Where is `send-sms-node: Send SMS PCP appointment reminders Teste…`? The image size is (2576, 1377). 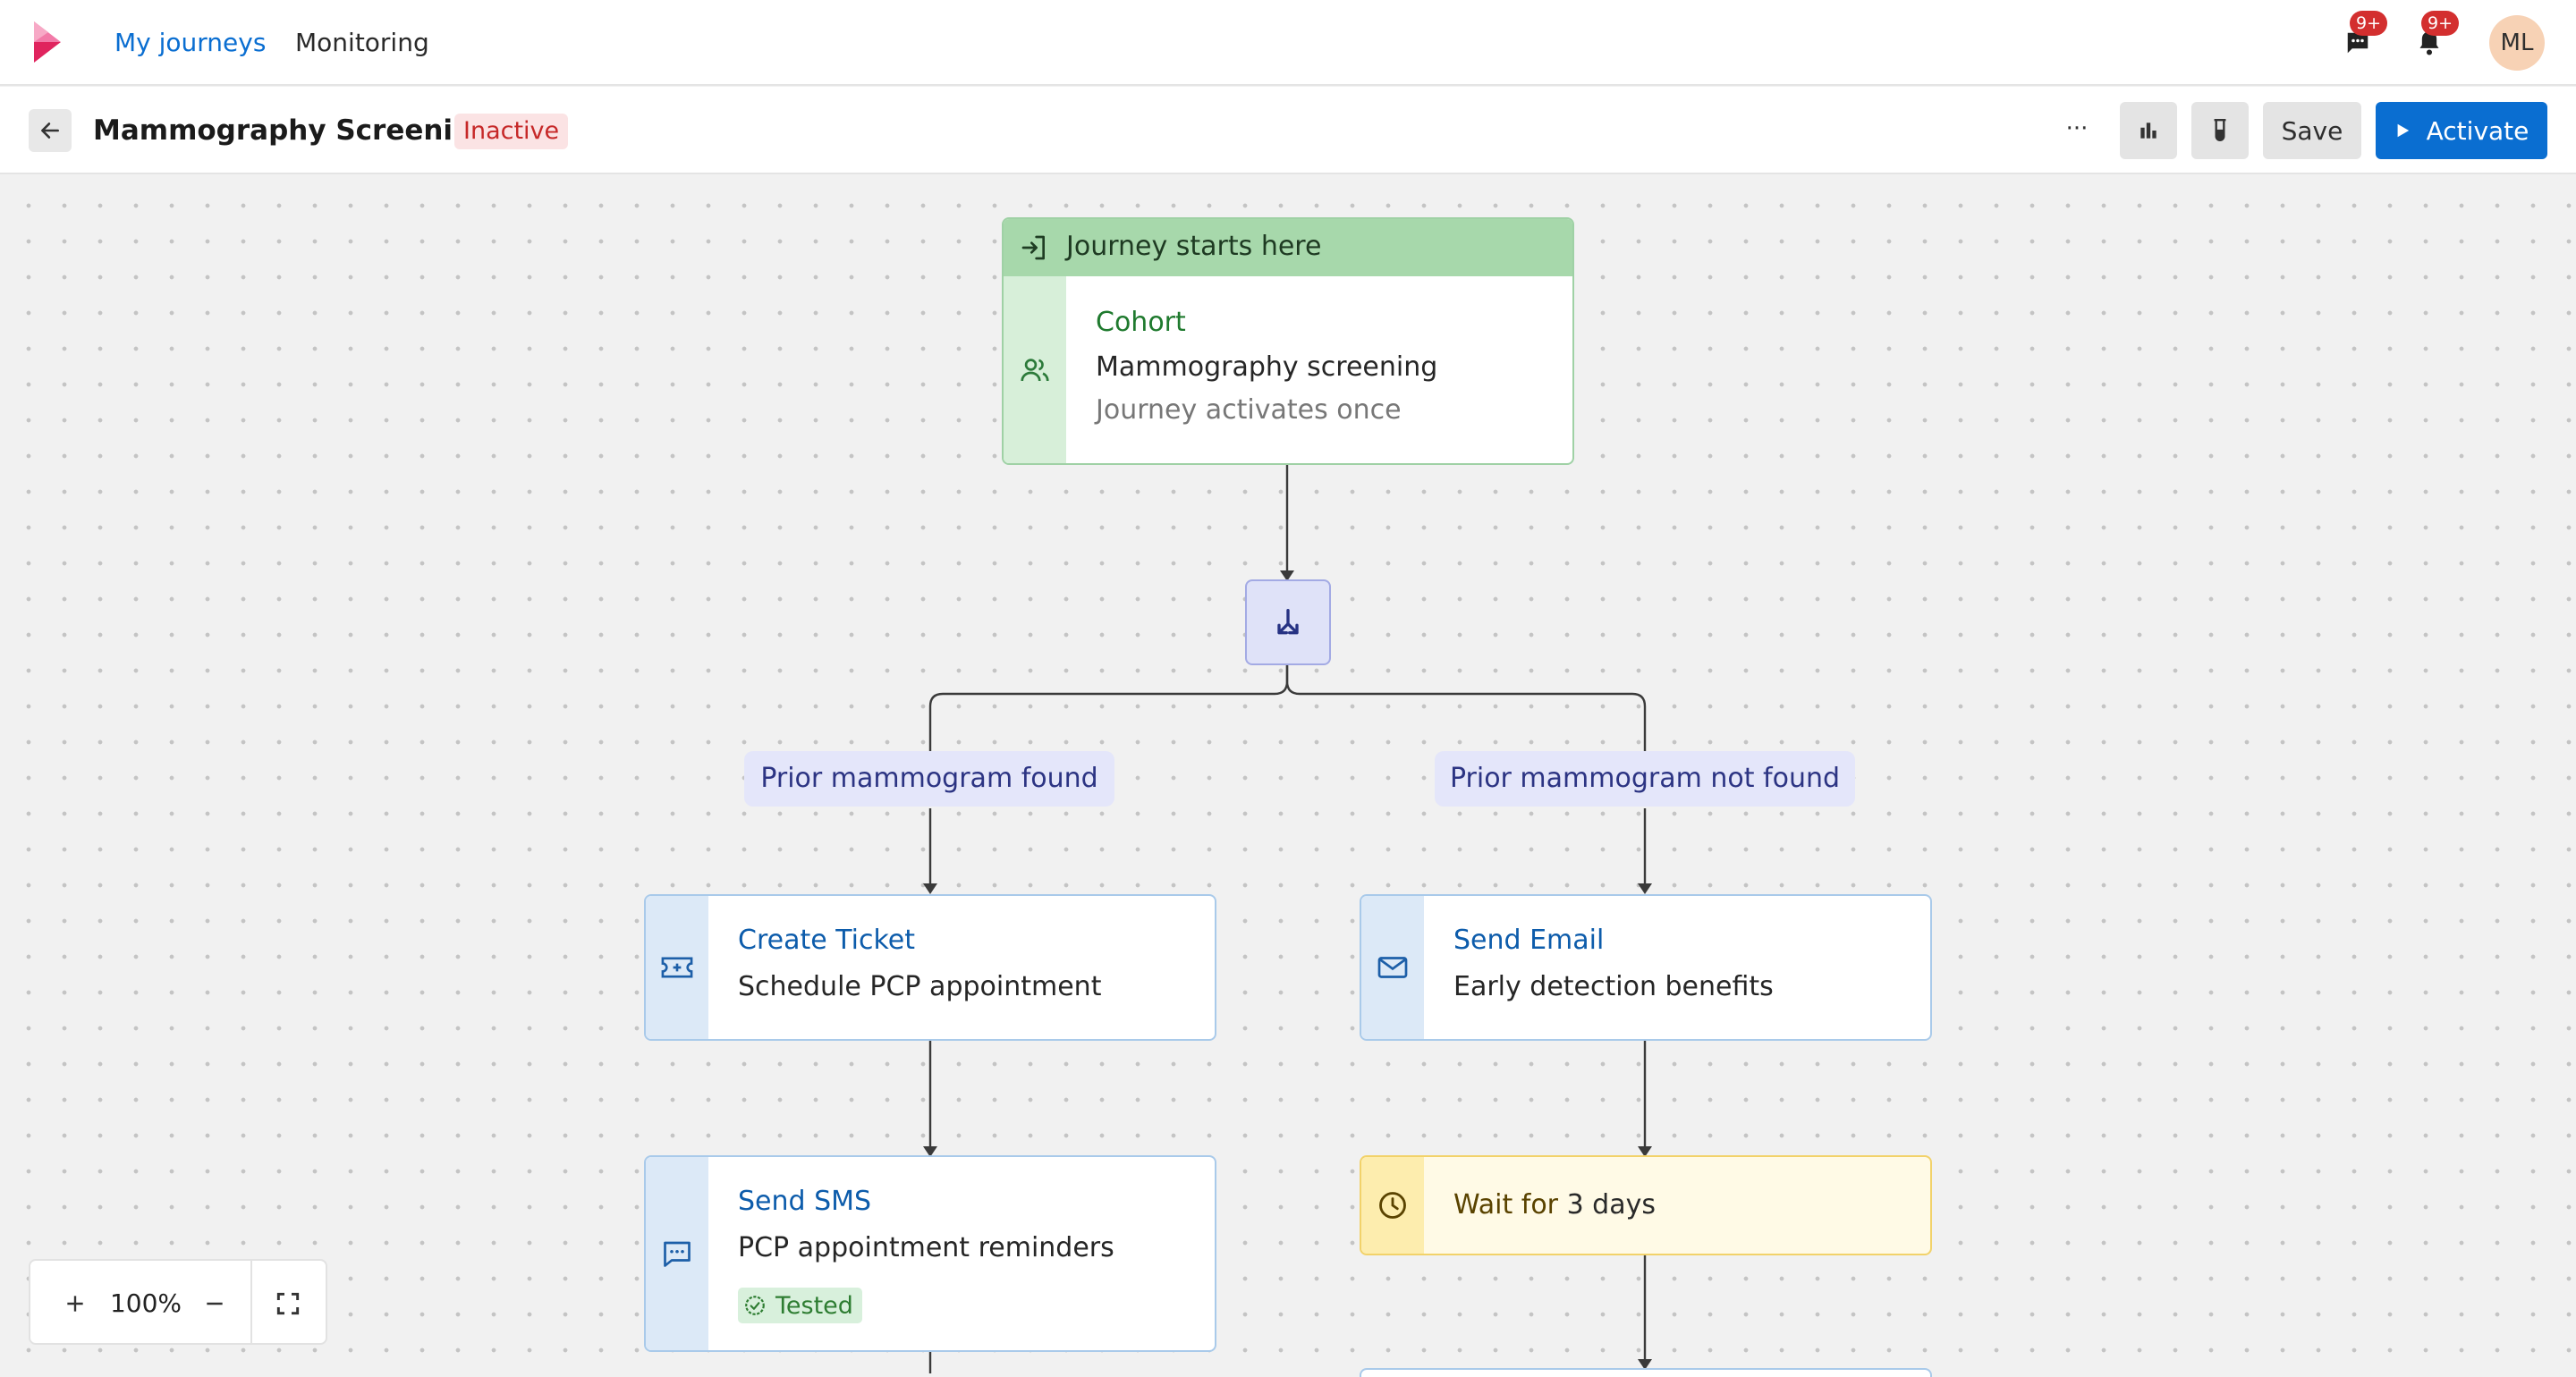
send-sms-node: Send SMS PCP appointment reminders Teste… is located at coordinates (930, 1253).